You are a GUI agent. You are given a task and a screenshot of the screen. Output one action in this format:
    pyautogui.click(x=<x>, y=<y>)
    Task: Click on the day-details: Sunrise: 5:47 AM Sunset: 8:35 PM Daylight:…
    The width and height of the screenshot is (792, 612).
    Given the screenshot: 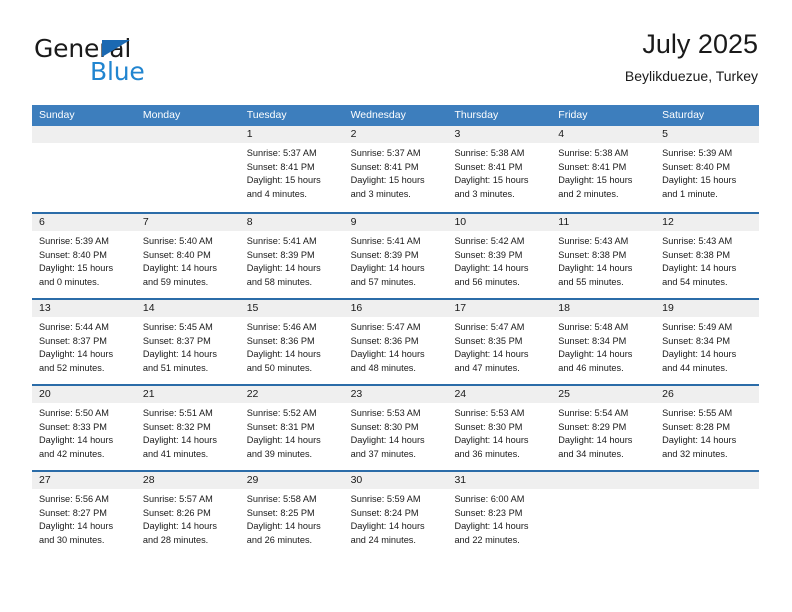 What is the action you would take?
    pyautogui.click(x=499, y=346)
    